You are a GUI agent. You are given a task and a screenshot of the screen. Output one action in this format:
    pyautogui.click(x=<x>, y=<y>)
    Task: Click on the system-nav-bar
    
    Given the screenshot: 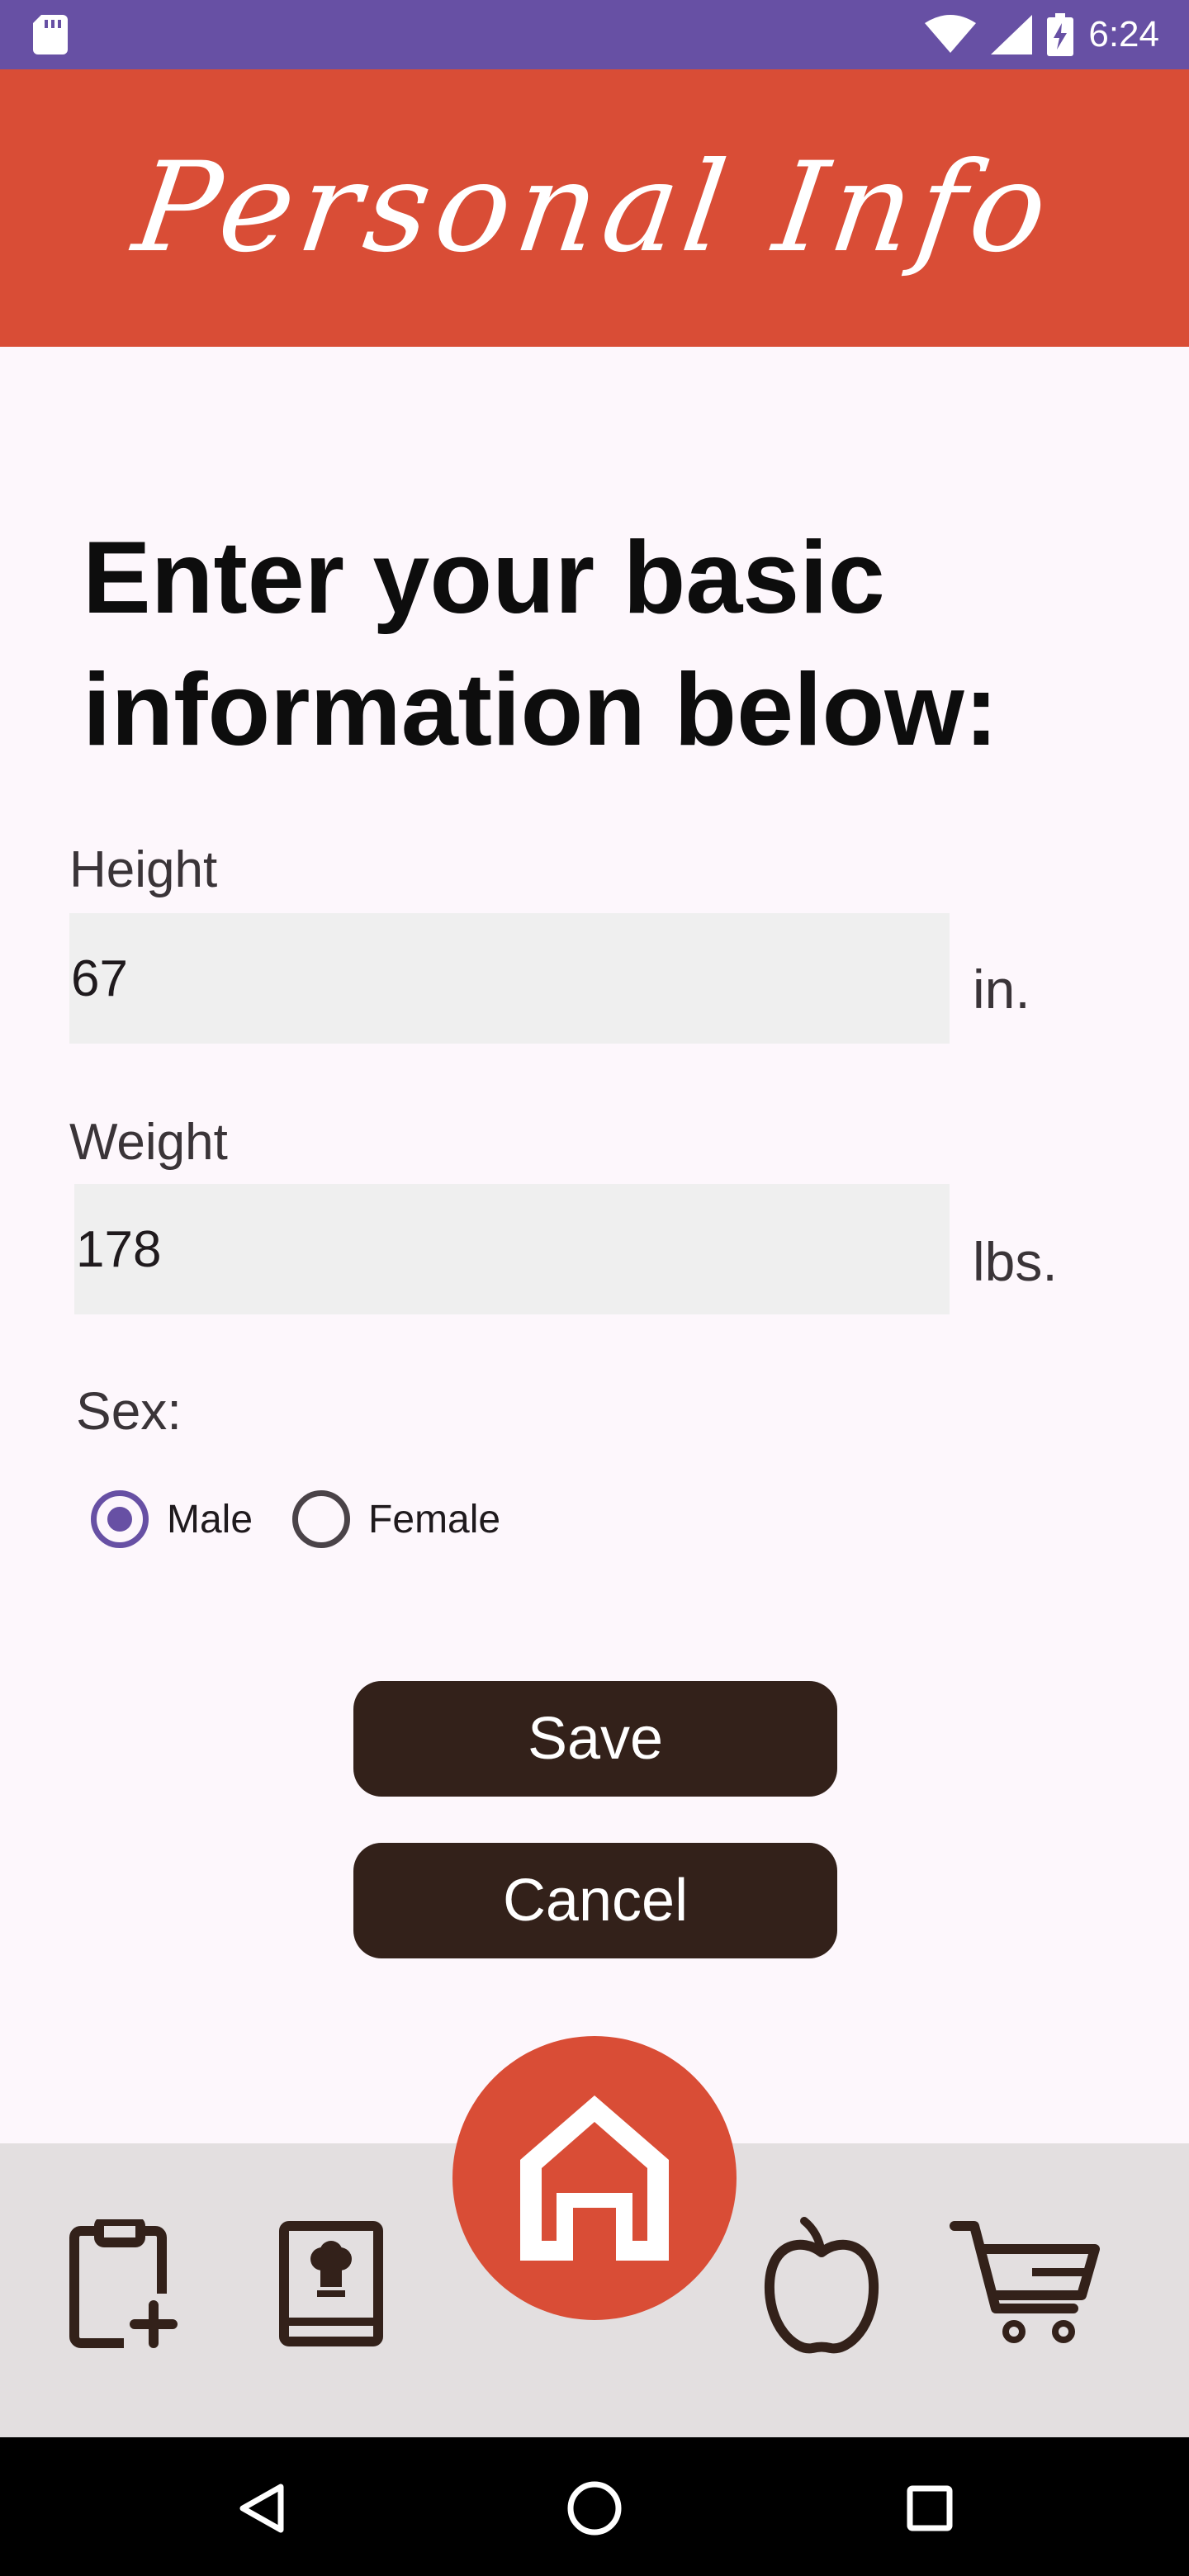 What is the action you would take?
    pyautogui.click(x=594, y=2506)
    